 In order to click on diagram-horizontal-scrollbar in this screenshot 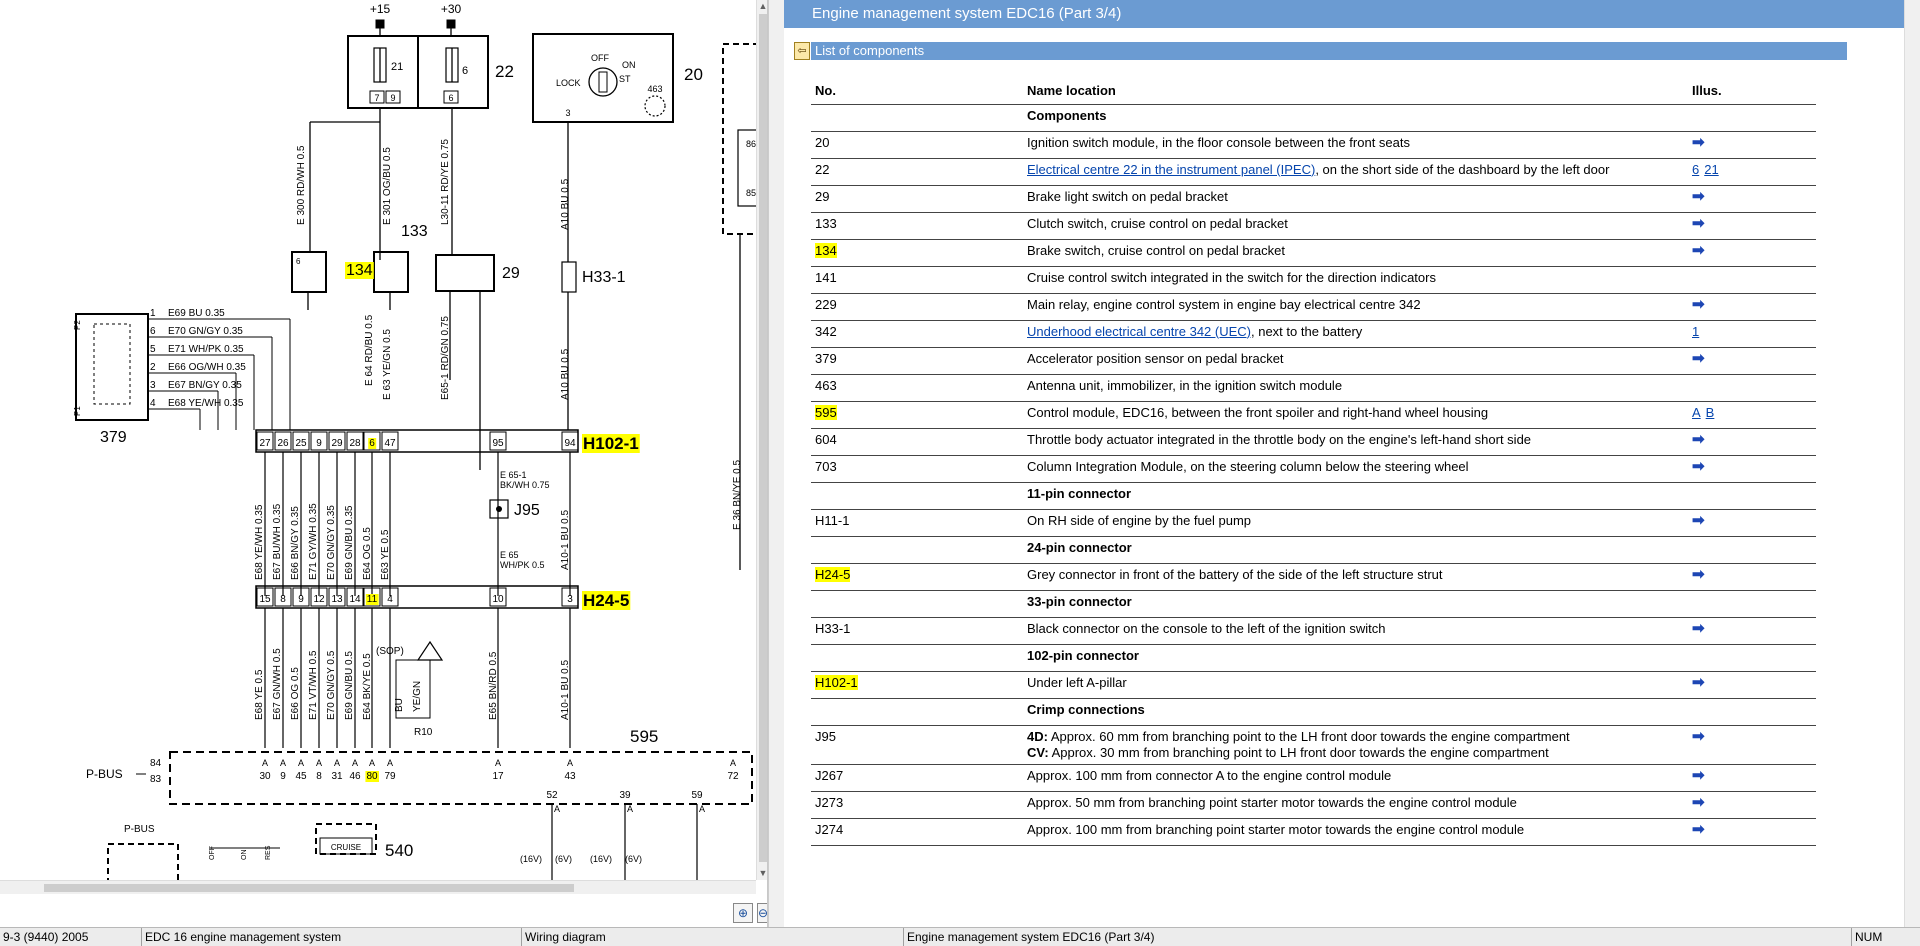, I will do `click(378, 887)`.